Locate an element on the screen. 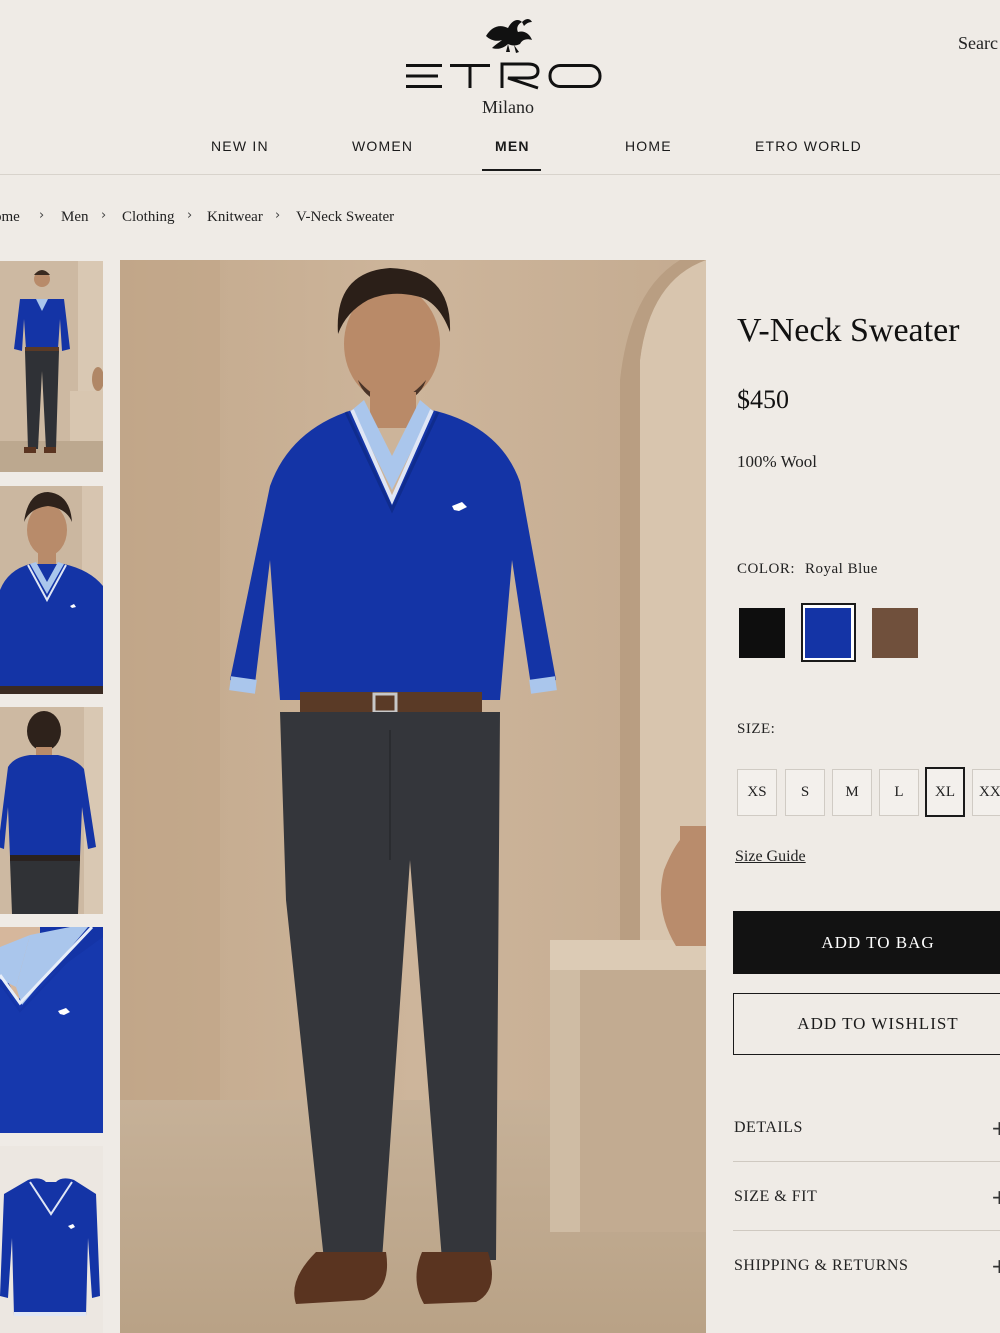 The image size is (1000, 1333). back-view-photo-icon is located at coordinates (51, 810).